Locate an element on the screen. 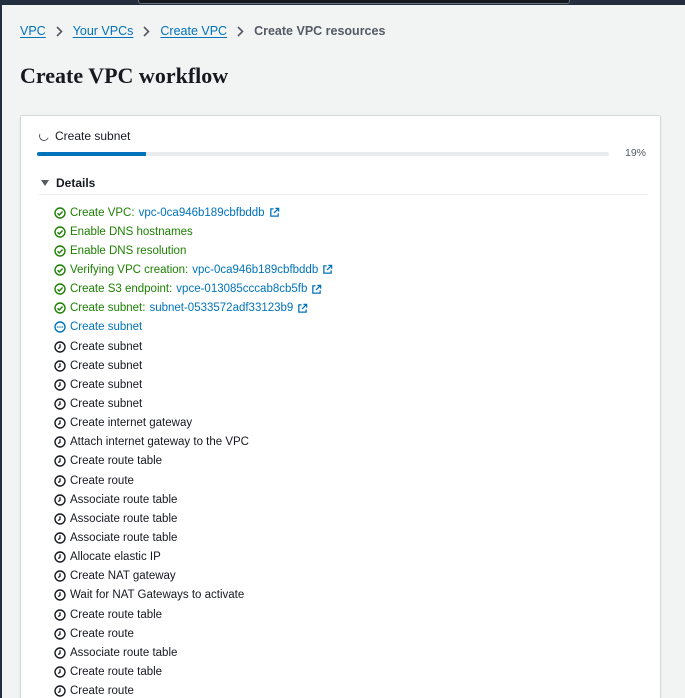  step-item: Enable DNS hostnames is located at coordinates (193, 231).